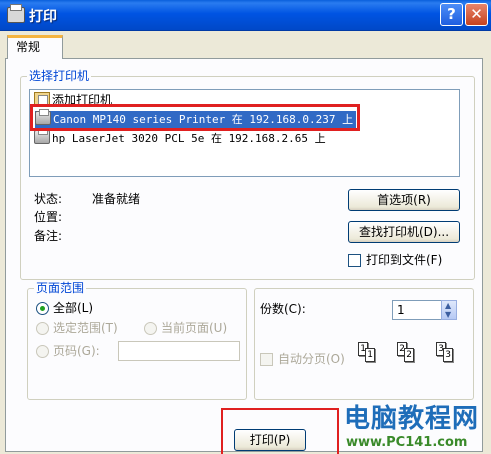  What do you see at coordinates (194, 328) in the screenshot?
I see `current-page-label: 当前页面(U)` at bounding box center [194, 328].